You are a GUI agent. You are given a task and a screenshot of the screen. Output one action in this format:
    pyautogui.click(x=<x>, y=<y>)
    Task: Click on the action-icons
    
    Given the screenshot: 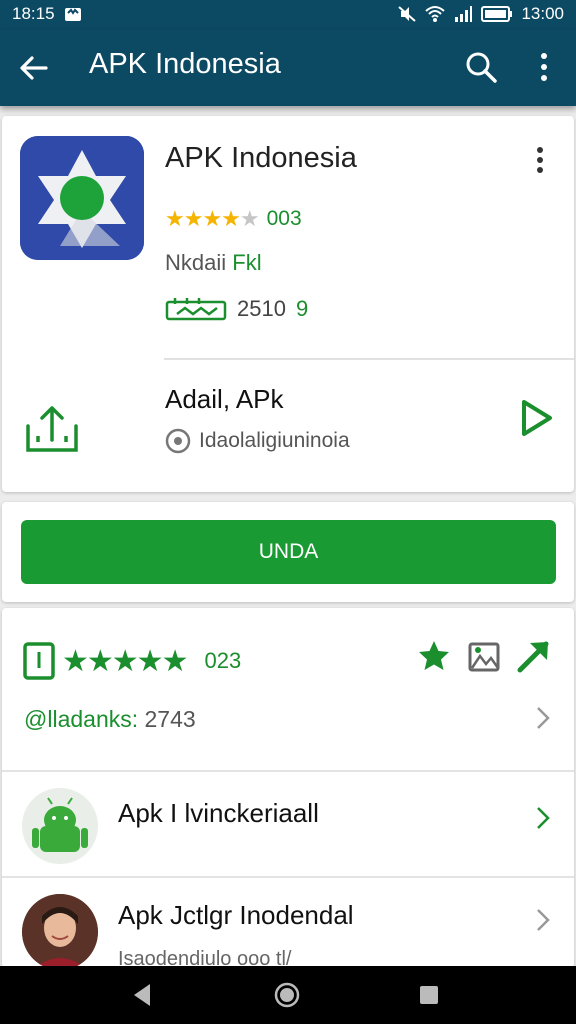 What is the action you would take?
    pyautogui.click(x=484, y=656)
    